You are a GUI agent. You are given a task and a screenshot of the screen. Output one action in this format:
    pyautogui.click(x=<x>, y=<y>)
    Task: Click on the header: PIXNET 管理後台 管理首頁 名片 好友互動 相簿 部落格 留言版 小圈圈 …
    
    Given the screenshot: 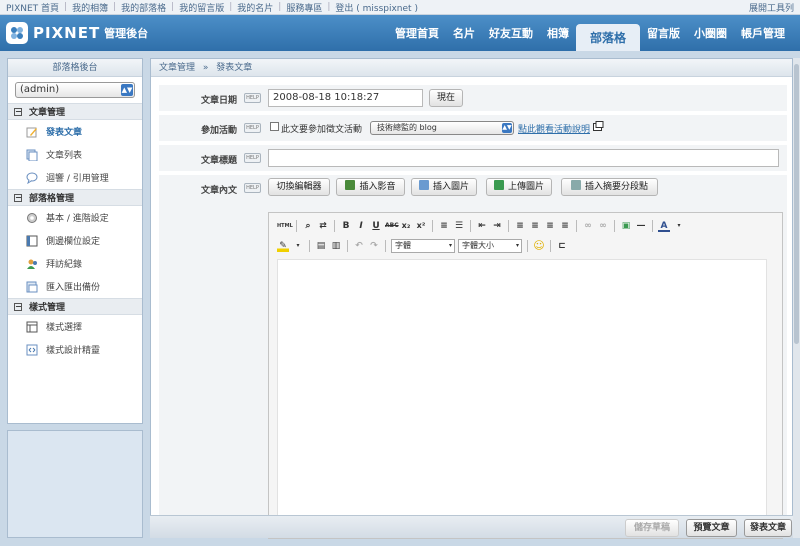 What is the action you would take?
    pyautogui.click(x=400, y=33)
    